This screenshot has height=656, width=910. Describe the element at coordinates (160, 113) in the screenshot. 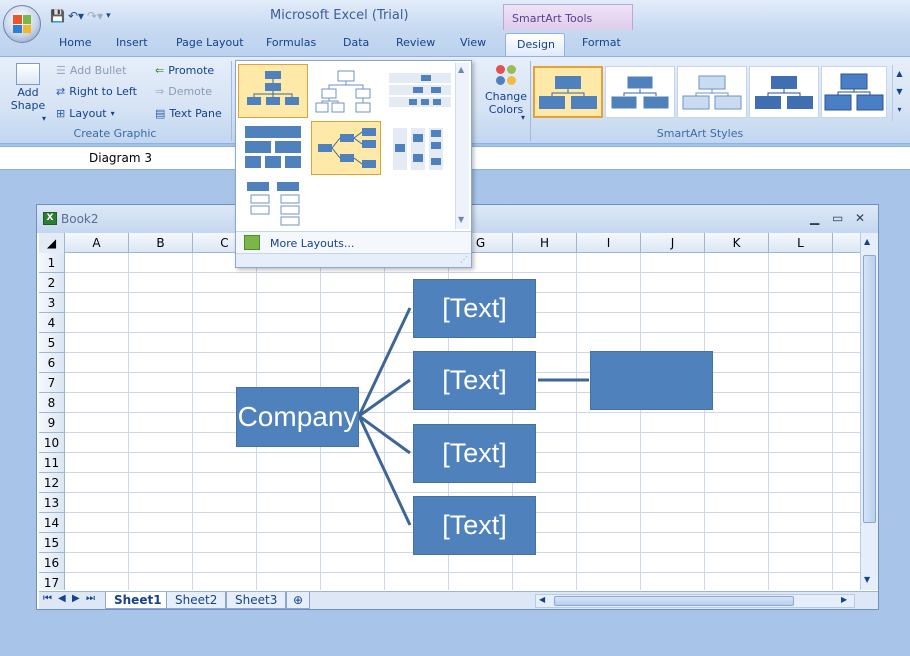

I see `text-pane-icon: ▤` at that location.